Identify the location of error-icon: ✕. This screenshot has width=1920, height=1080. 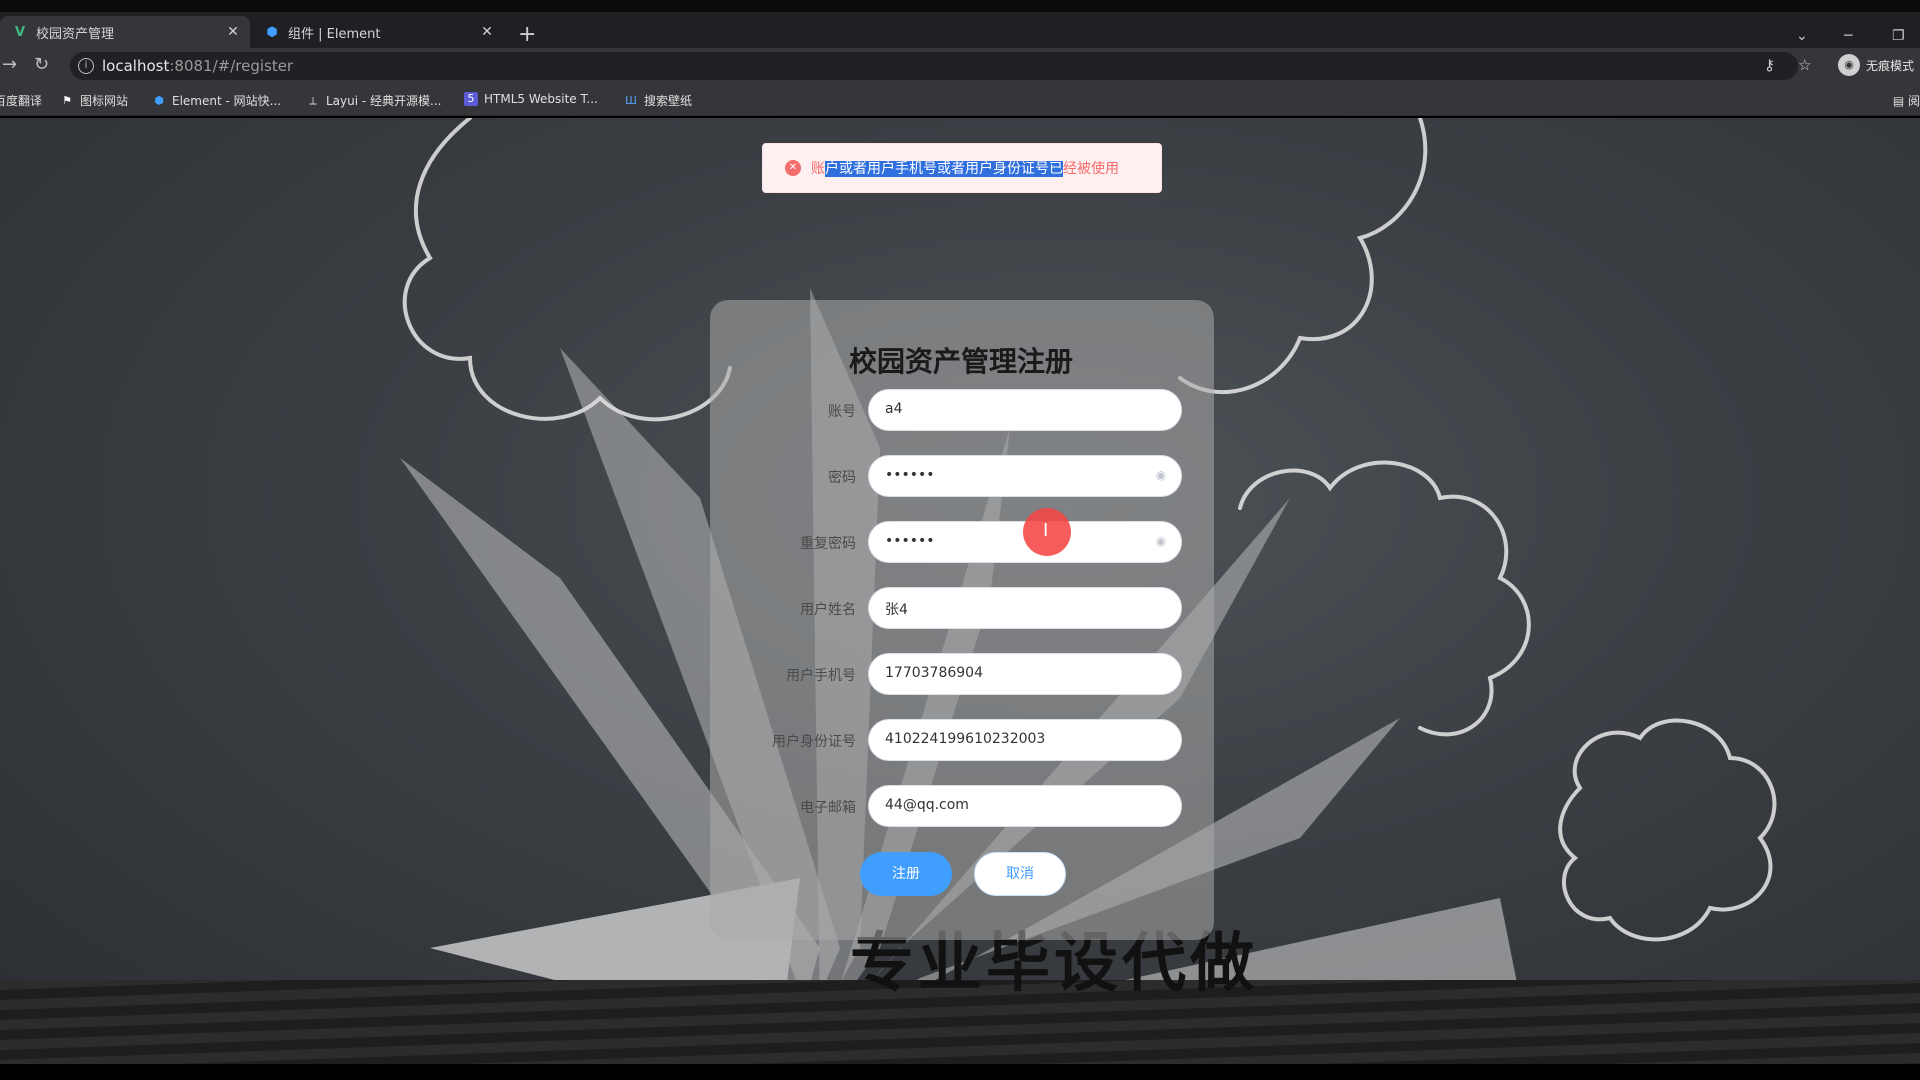
(793, 168).